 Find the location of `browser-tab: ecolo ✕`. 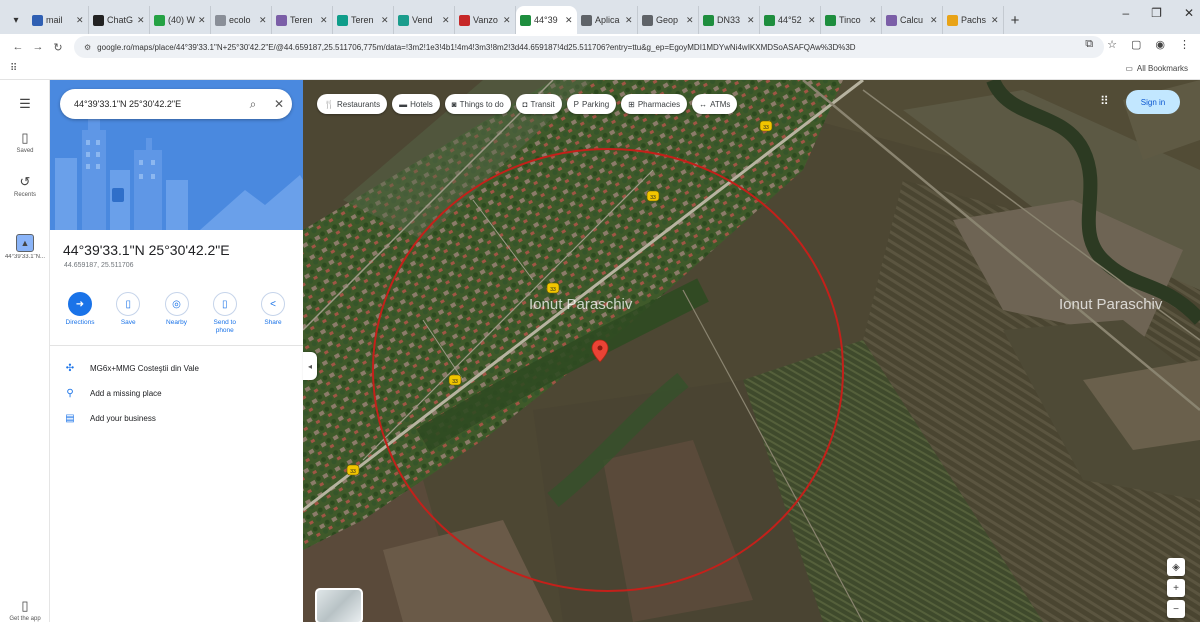

browser-tab: ecolo ✕ is located at coordinates (241, 20).